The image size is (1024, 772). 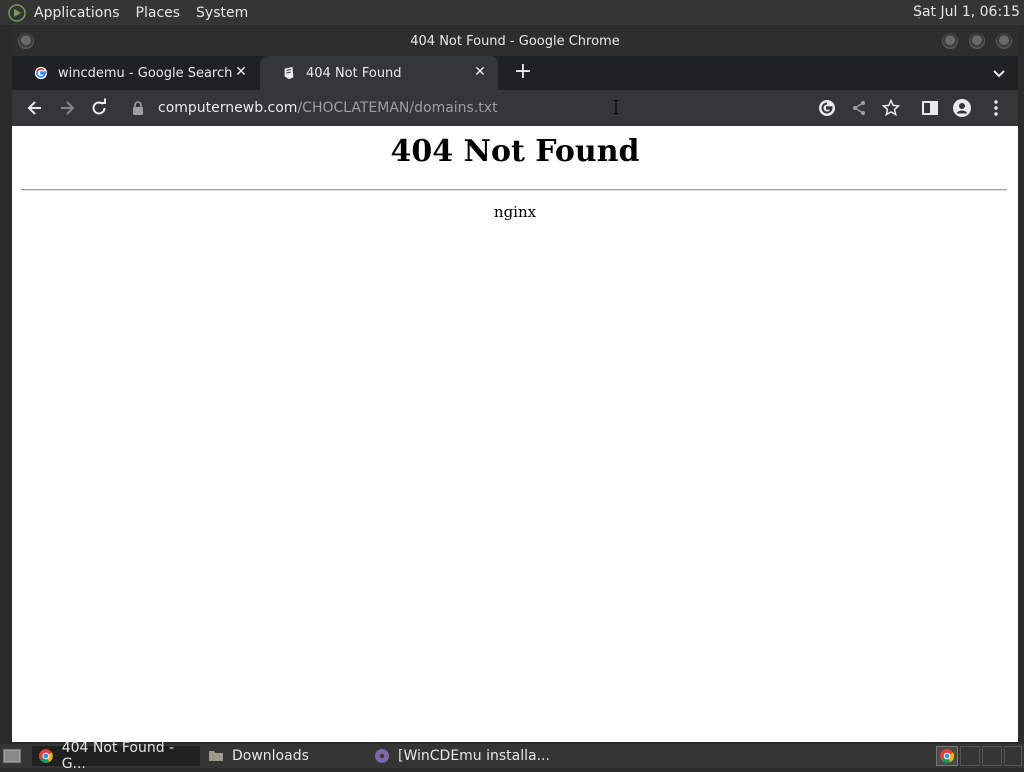 I want to click on tab-label: wincdemu - Google Search, so click(x=145, y=73).